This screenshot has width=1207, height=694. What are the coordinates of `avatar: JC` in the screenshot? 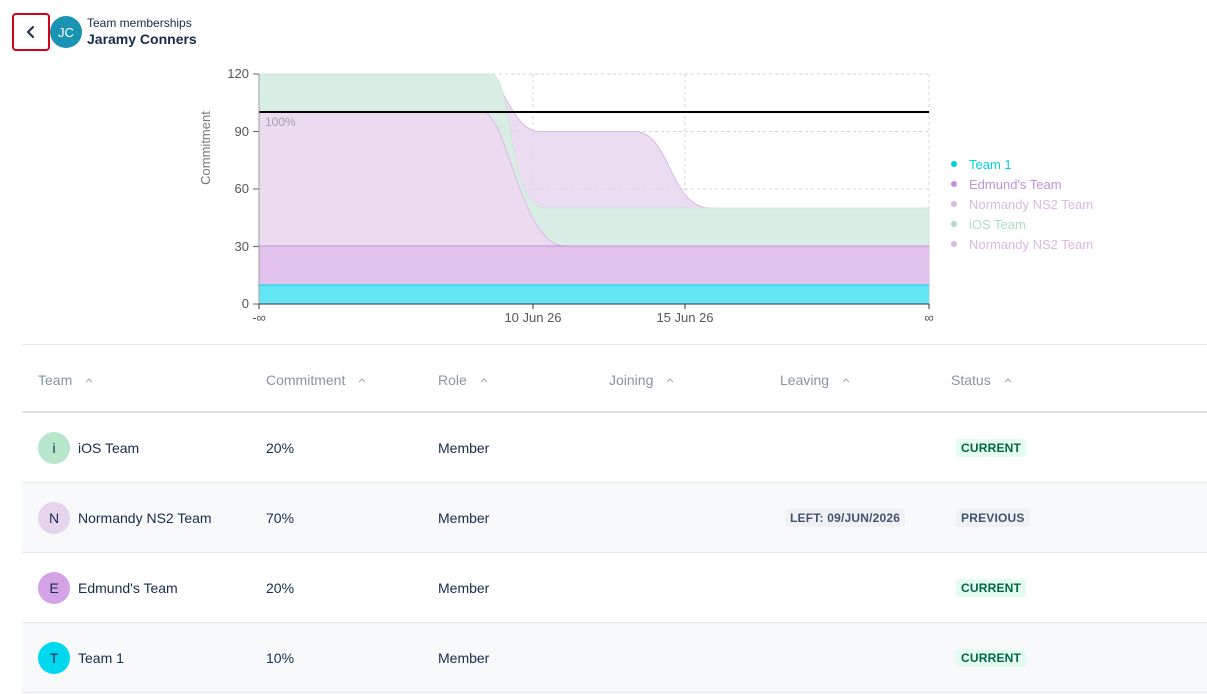 It's located at (66, 32).